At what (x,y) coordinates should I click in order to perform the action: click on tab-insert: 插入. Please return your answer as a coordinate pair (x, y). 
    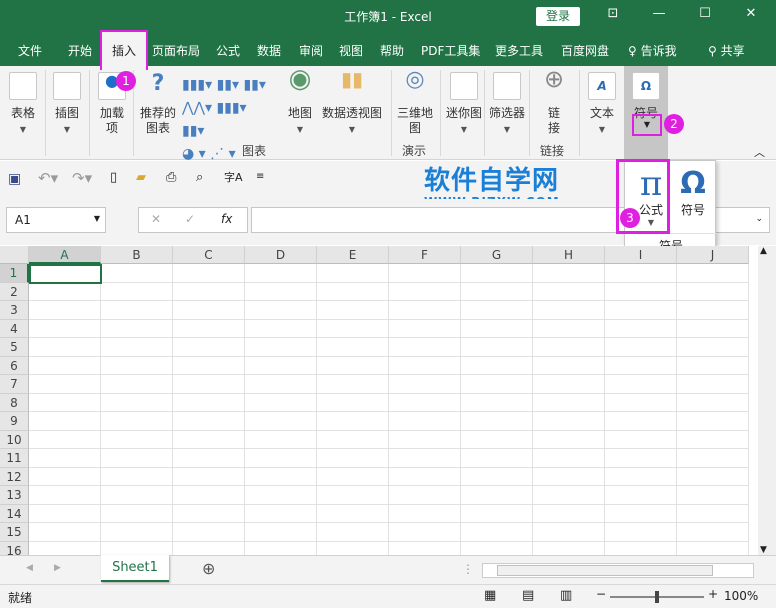
    Looking at the image, I should click on (124, 50).